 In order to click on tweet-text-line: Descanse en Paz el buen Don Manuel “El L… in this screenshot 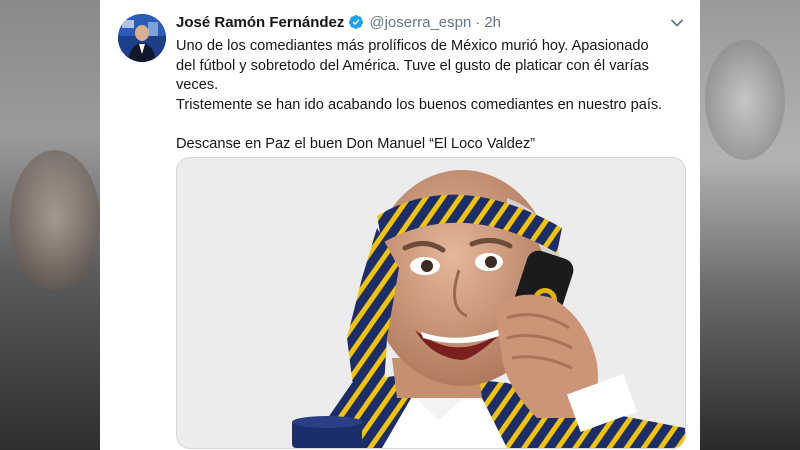, I will do `click(356, 143)`.